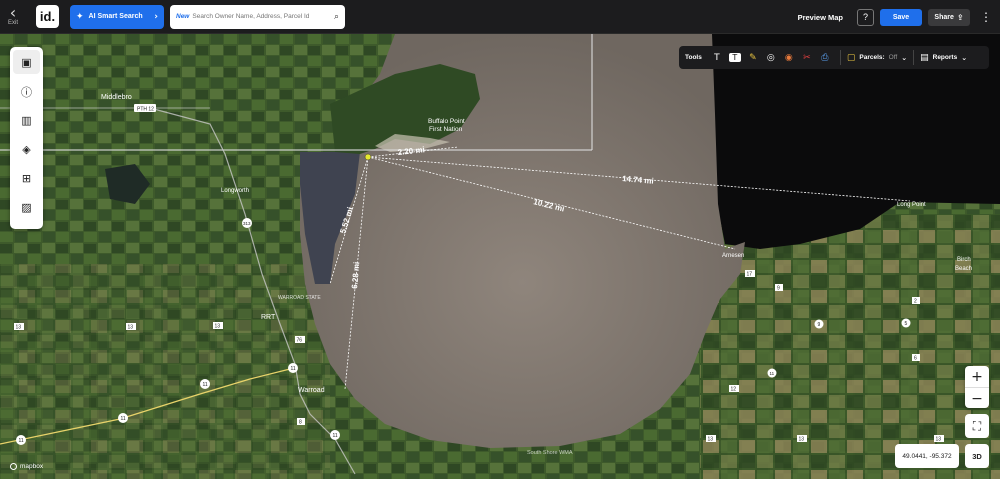 This screenshot has width=1000, height=479. I want to click on search-box: New ⌕, so click(257, 16).